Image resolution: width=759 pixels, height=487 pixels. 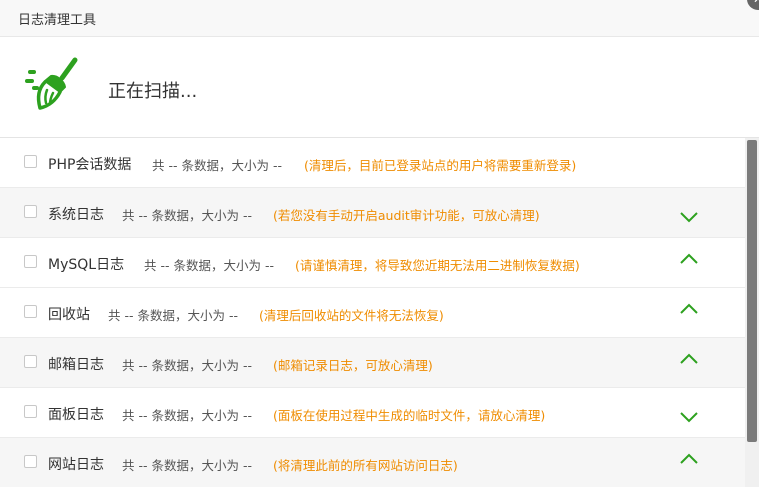 I want to click on list-item-website-log: 网站日志 共 -- 条数据，大小为 -- (将清理此前的所有网站访问日志), so click(x=372, y=462).